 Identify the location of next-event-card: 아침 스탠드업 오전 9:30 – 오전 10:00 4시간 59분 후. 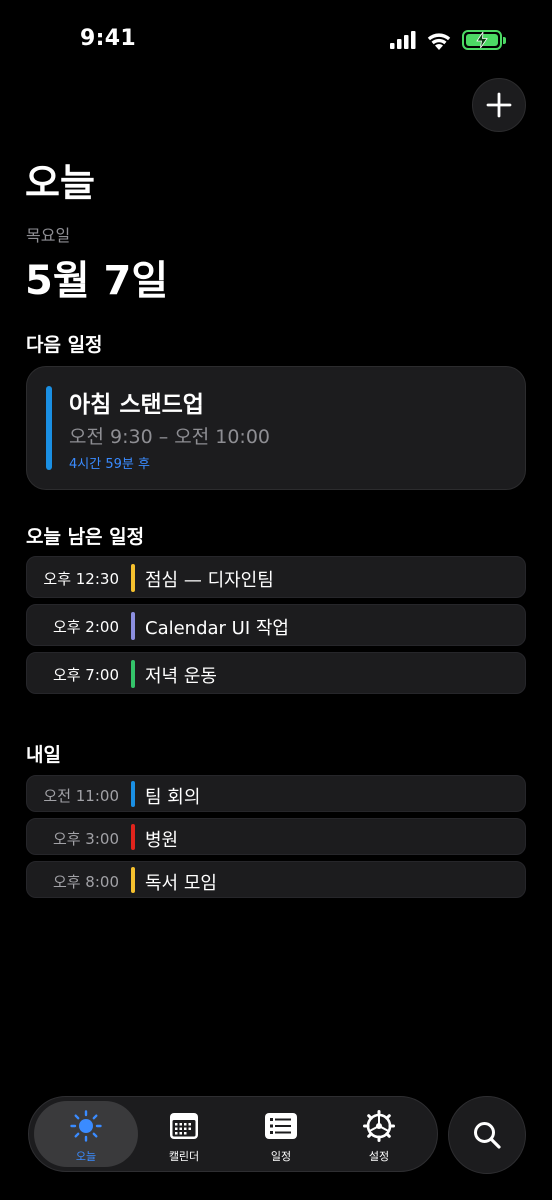
(276, 428).